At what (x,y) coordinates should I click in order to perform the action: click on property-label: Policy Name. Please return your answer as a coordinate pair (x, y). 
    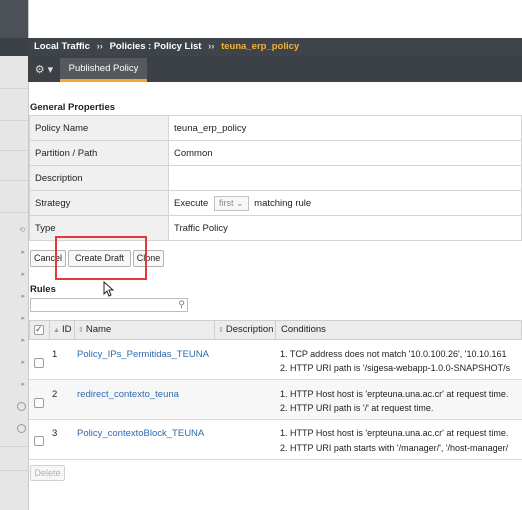
    Looking at the image, I should click on (99, 128).